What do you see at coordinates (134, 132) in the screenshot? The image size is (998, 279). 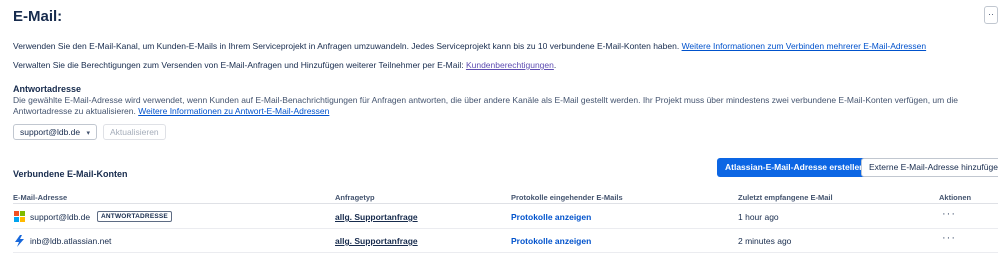 I see `update-button: Aktualisieren` at bounding box center [134, 132].